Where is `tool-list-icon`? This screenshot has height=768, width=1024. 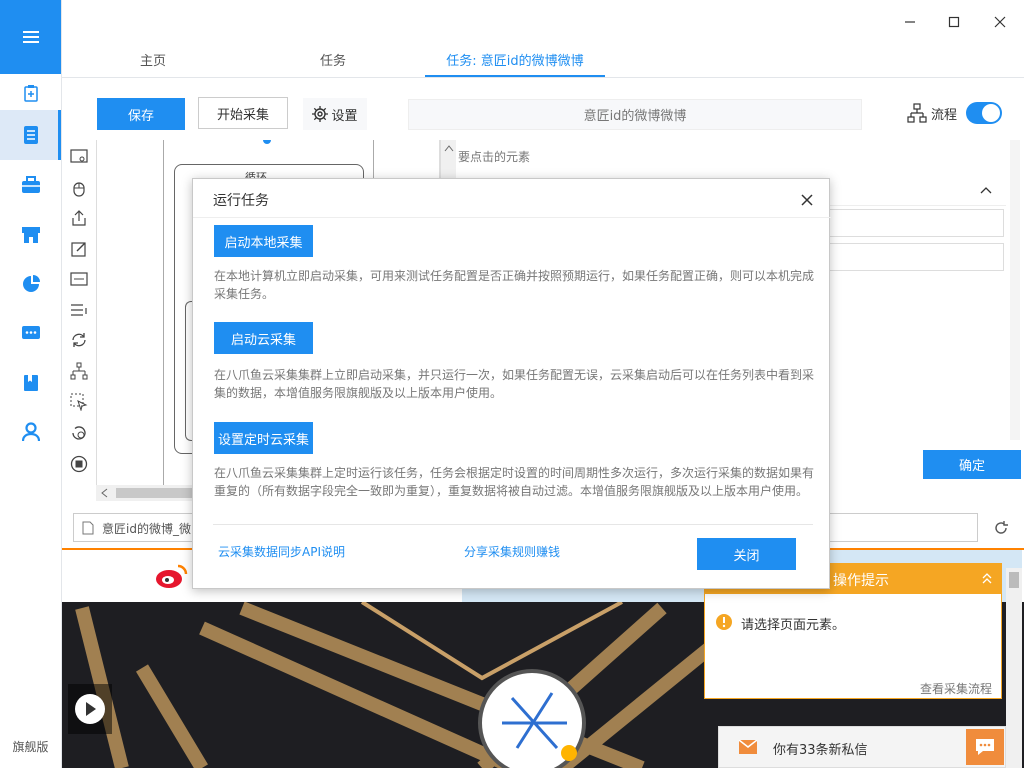 tool-list-icon is located at coordinates (79, 310).